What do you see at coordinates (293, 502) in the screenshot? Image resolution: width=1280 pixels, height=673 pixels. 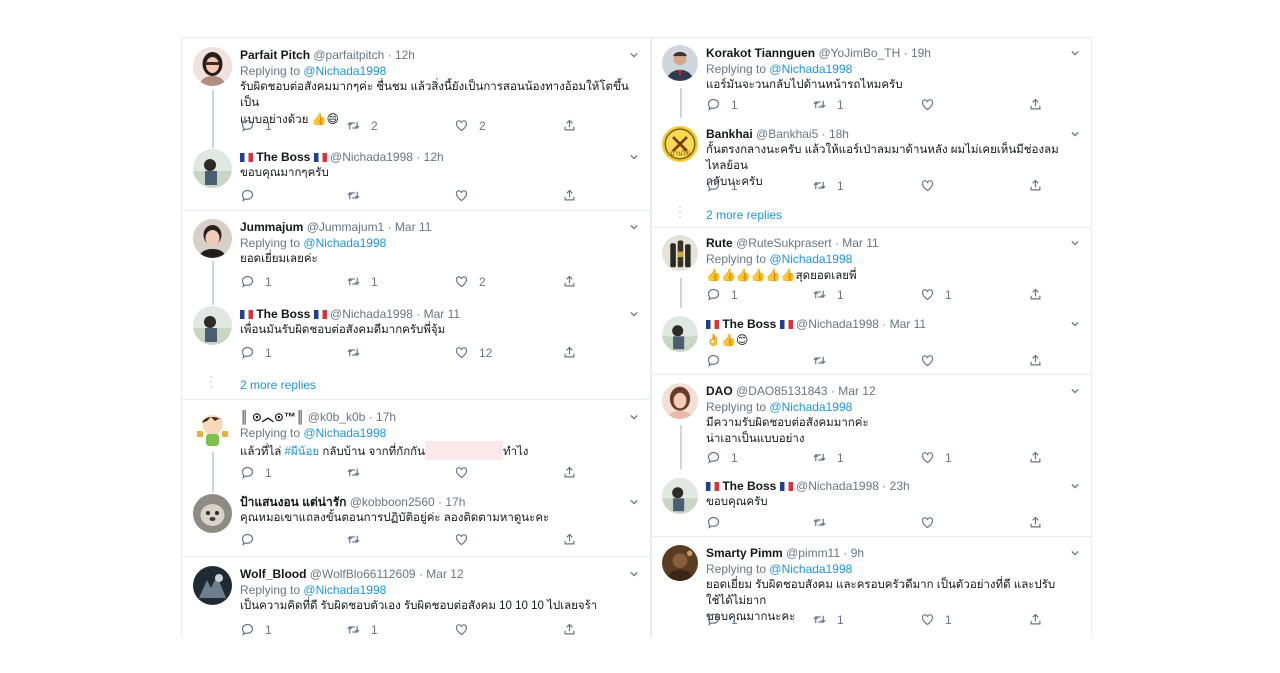 I see `user-name: ป้าแสนงอน แต่น่ารัก` at bounding box center [293, 502].